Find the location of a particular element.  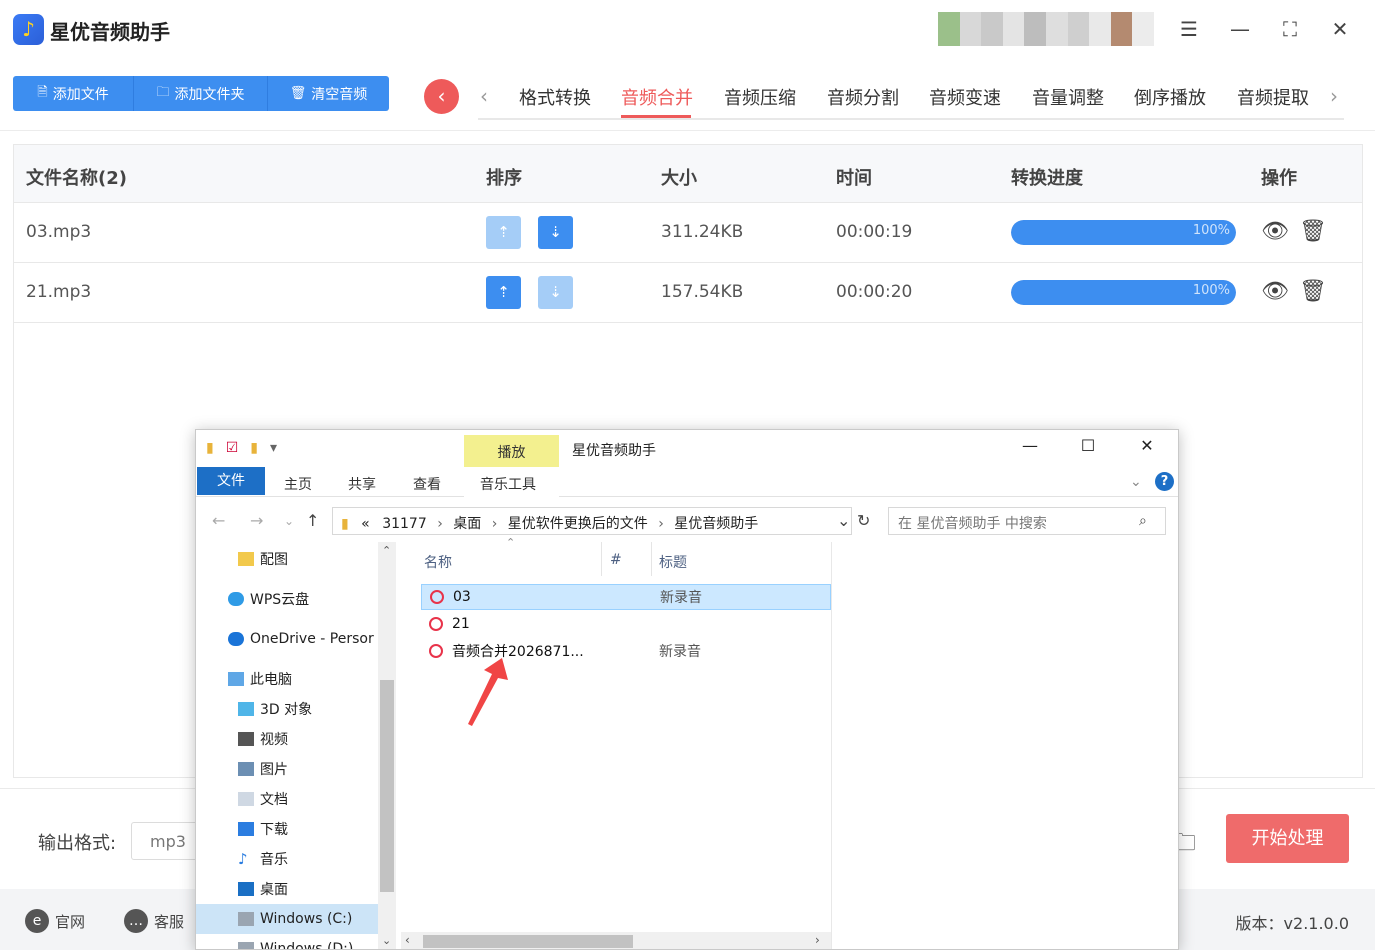

forward-arrow-icon: → is located at coordinates (256, 520).